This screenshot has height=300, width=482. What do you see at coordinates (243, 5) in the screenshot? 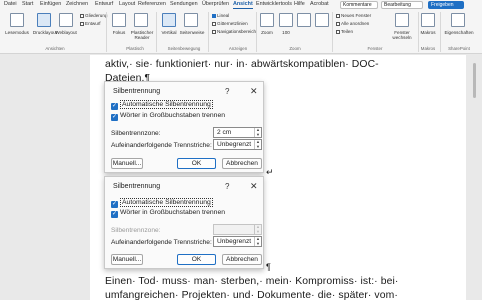
I see `tab-ansicht: Ansicht` at bounding box center [243, 5].